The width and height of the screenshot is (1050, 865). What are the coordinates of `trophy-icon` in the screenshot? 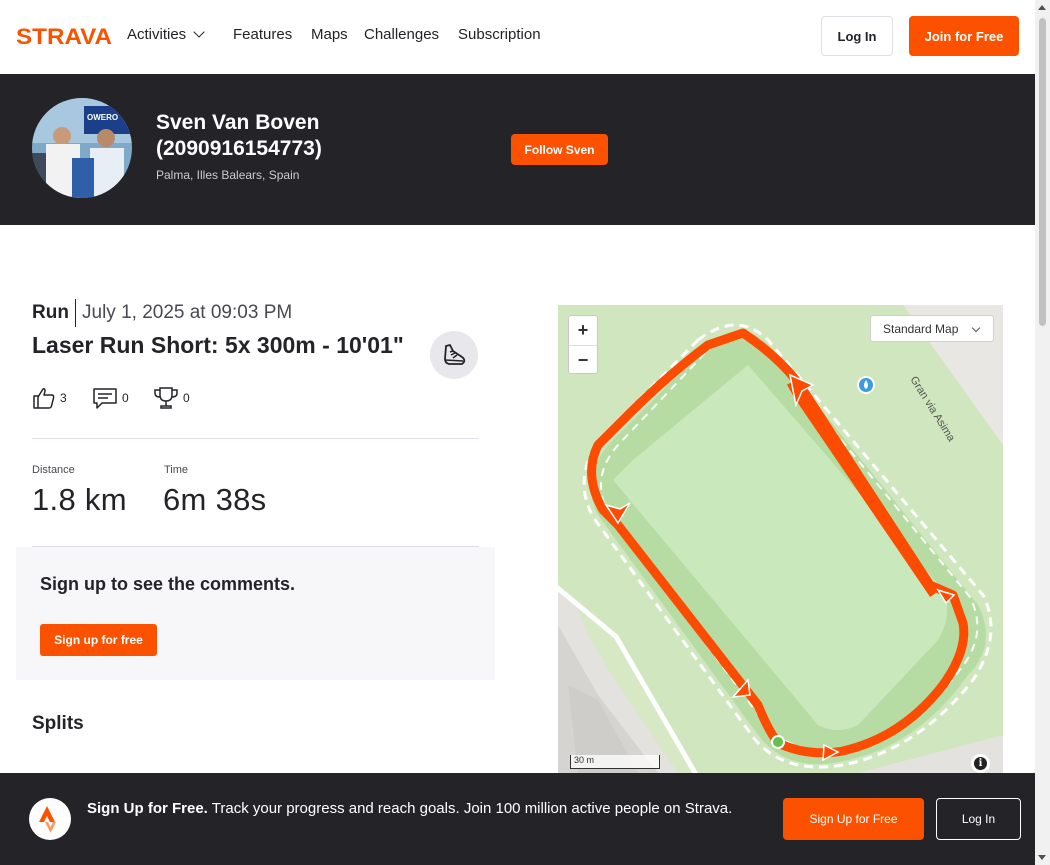 It's located at (166, 398).